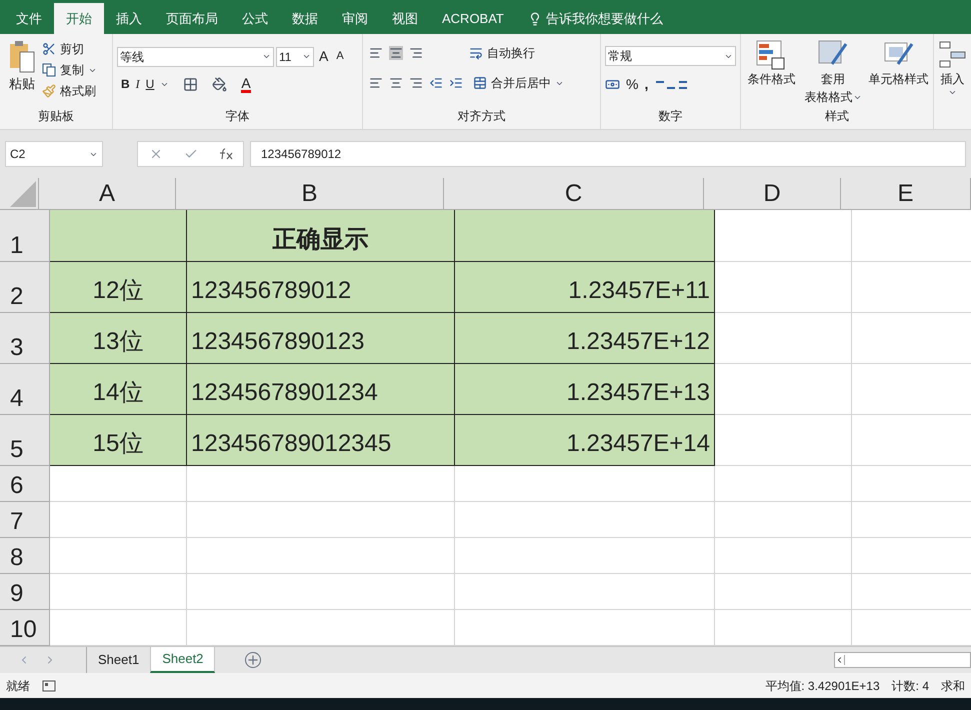  Describe the element at coordinates (670, 56) in the screenshot. I see `number-format-field: 常规` at that location.